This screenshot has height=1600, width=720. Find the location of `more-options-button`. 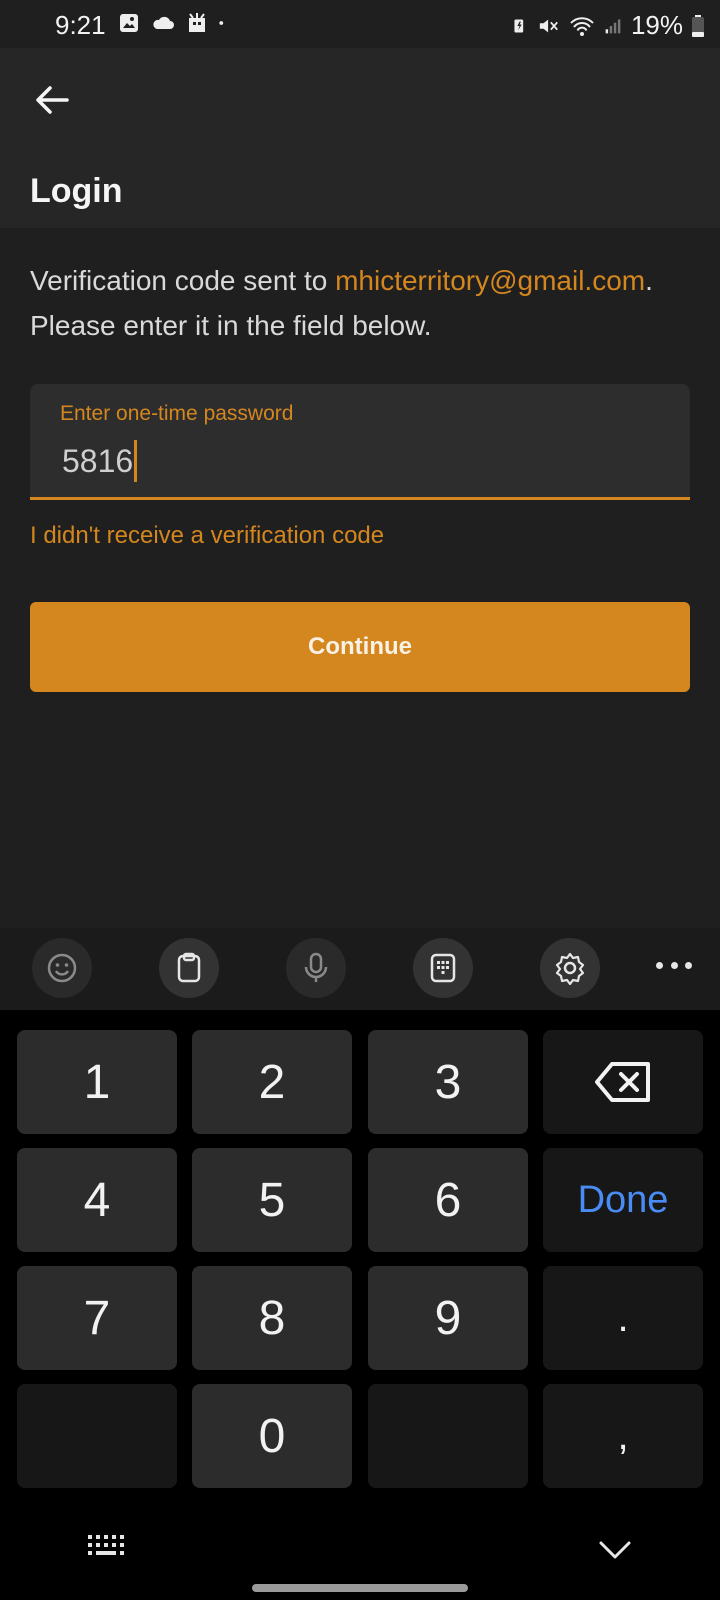

more-options-button is located at coordinates (674, 965).